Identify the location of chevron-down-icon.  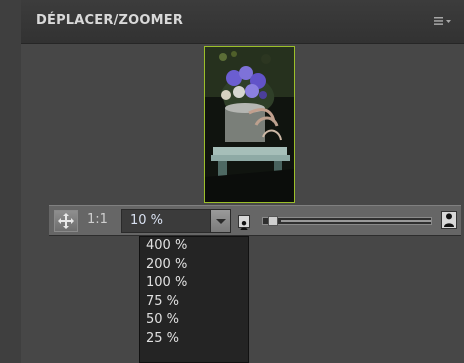
(220, 221).